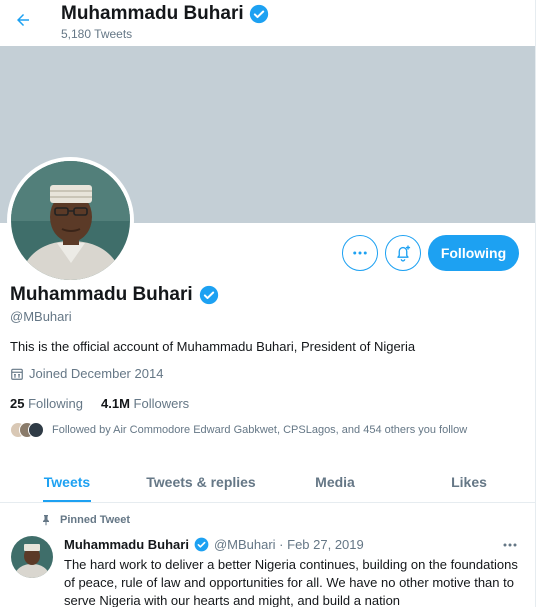 This screenshot has height=607, width=557. I want to click on pinned-label-text: Pinned Tweet, so click(95, 520).